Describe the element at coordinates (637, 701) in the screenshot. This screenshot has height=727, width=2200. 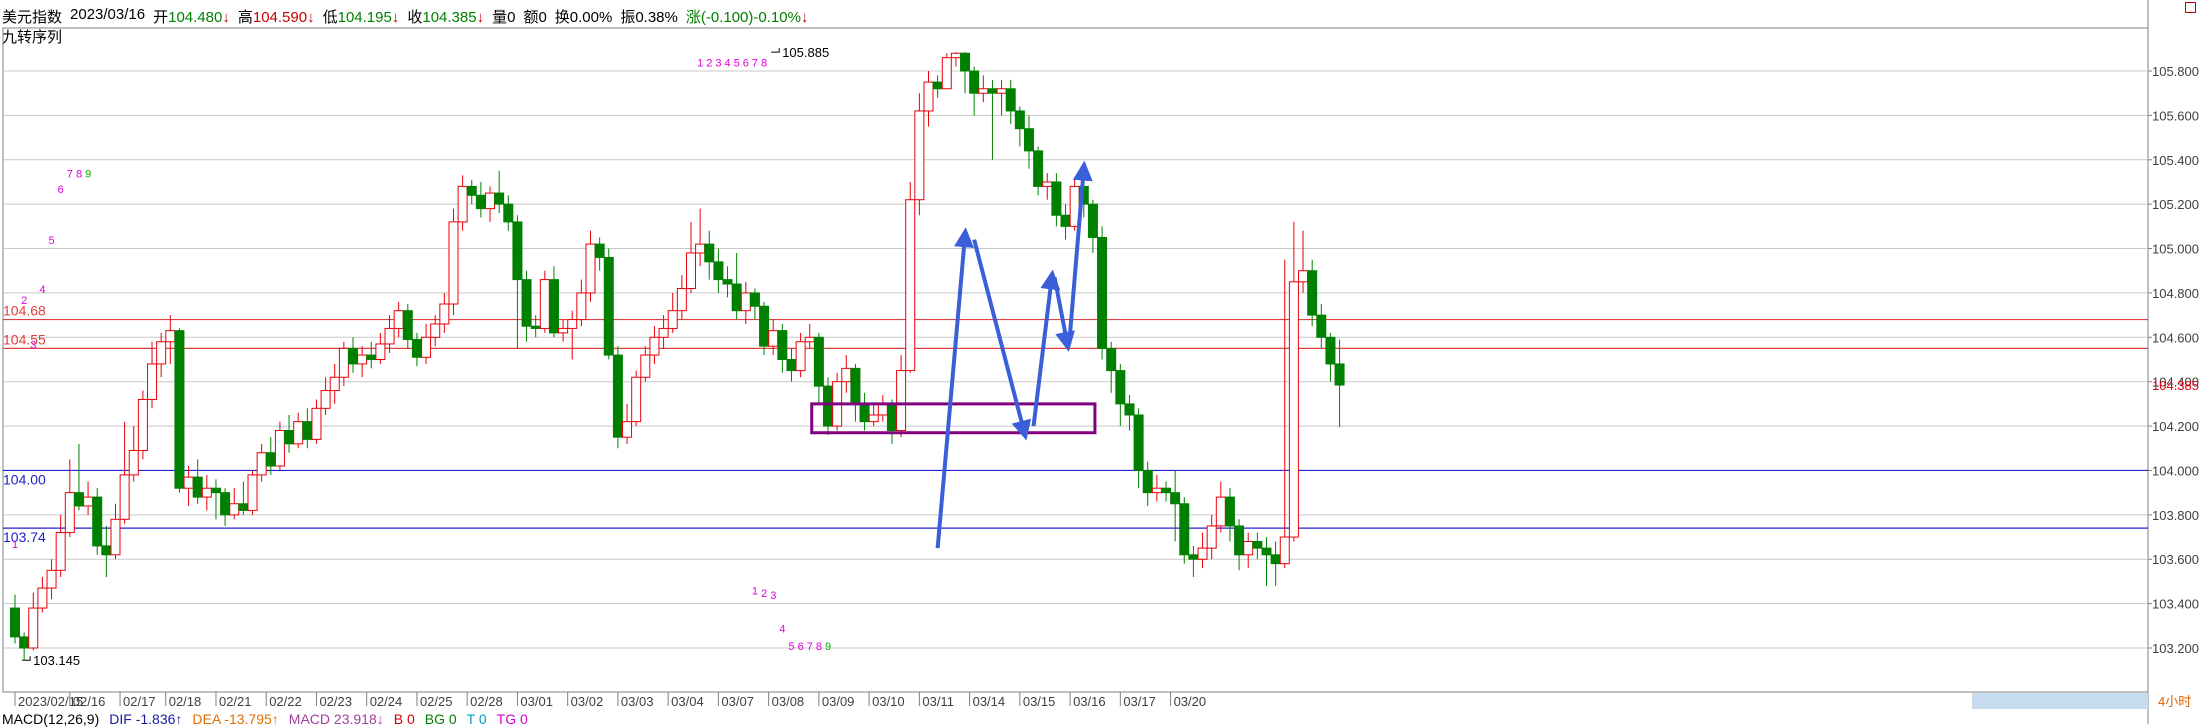
I see `x-tick-label: 03/03` at that location.